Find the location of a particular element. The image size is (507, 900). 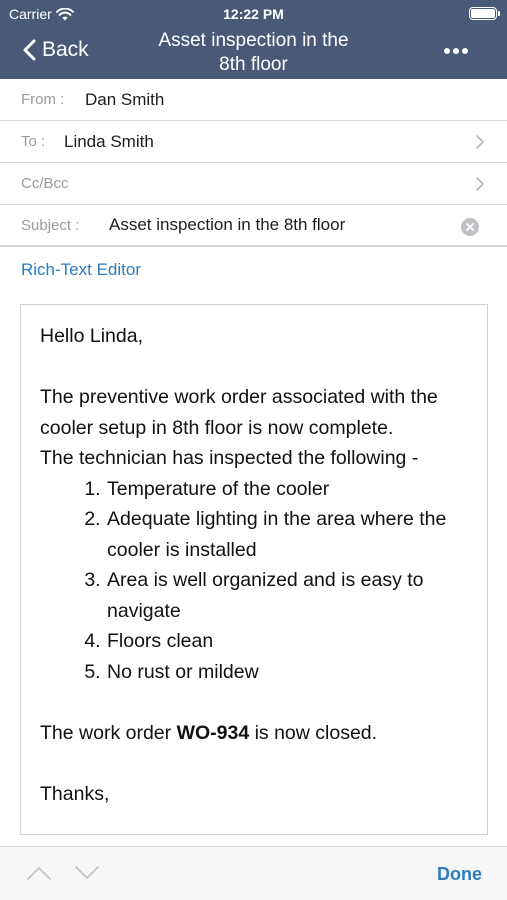

closing-text: The work order WO-934 is now closed. is located at coordinates (256, 733).